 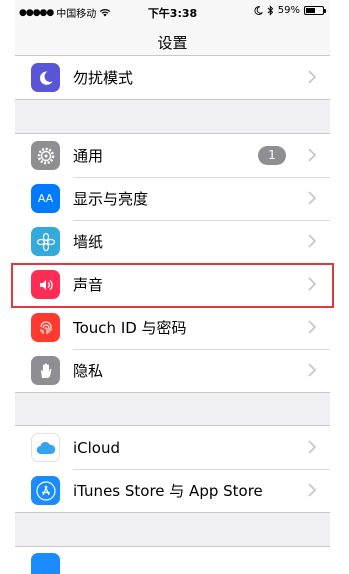 What do you see at coordinates (172, 241) in the screenshot?
I see `settings-row-wallpaper: 墙纸` at bounding box center [172, 241].